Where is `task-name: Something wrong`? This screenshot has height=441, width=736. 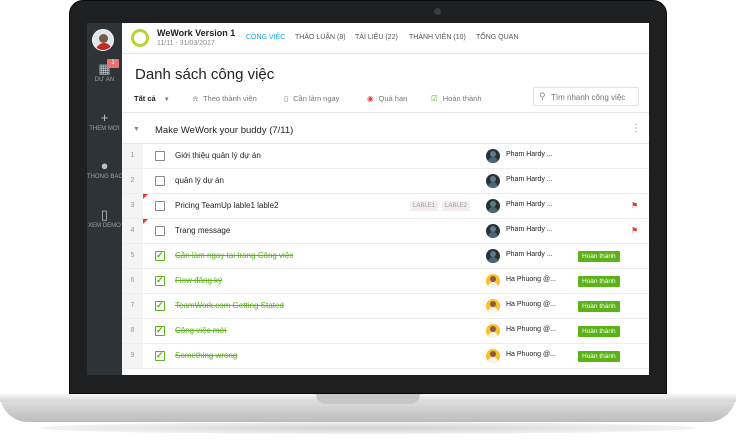
task-name: Something wrong is located at coordinates (206, 355).